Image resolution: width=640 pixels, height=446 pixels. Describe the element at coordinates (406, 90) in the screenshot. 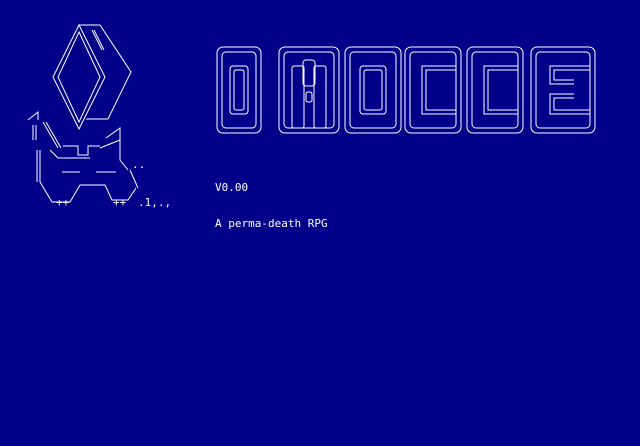

I see `title-logo` at that location.